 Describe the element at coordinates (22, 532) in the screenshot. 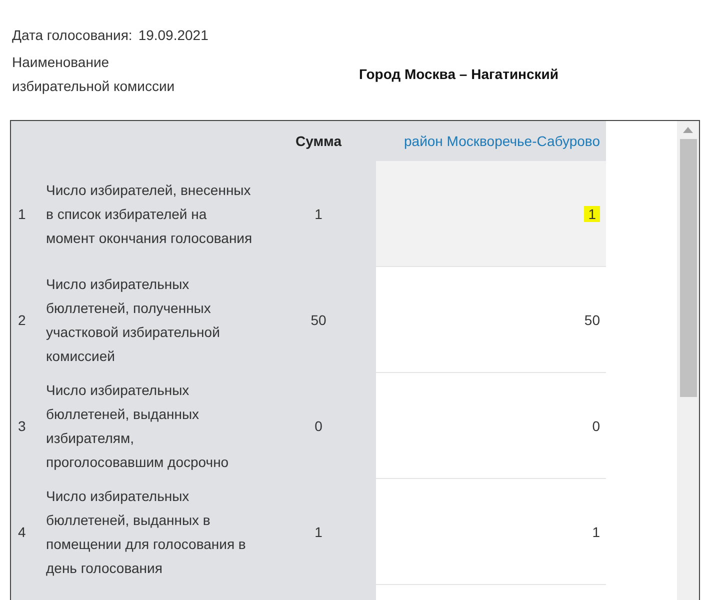

I see `row-number: 4` at that location.